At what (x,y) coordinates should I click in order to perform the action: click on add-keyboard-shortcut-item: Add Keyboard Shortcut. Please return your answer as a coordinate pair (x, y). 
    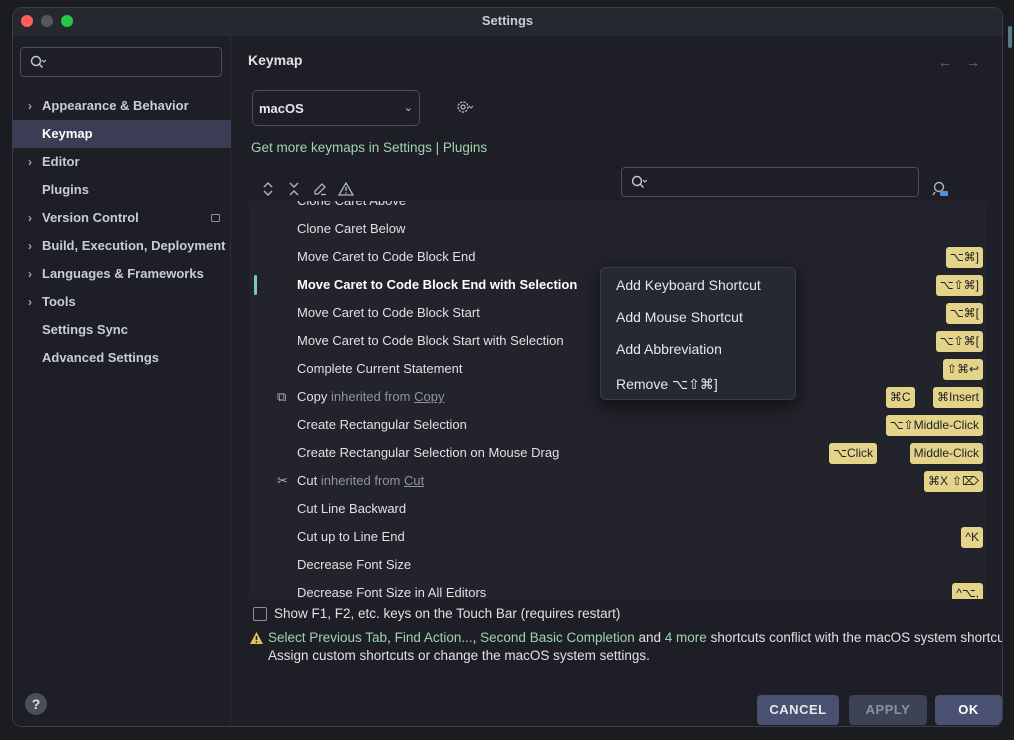
    Looking at the image, I should click on (688, 285).